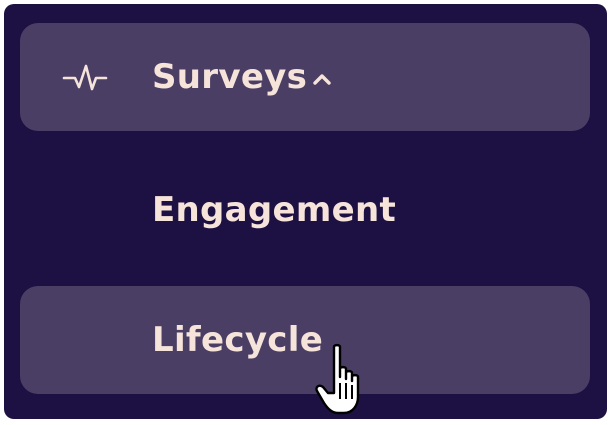  I want to click on chevron-up-icon, so click(322, 79).